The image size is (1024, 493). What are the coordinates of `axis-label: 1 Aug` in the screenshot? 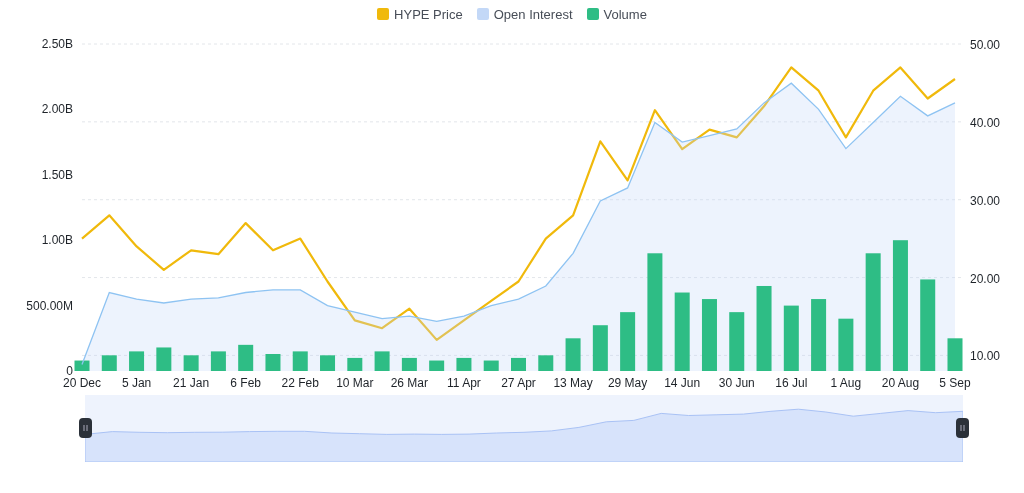 It's located at (846, 383).